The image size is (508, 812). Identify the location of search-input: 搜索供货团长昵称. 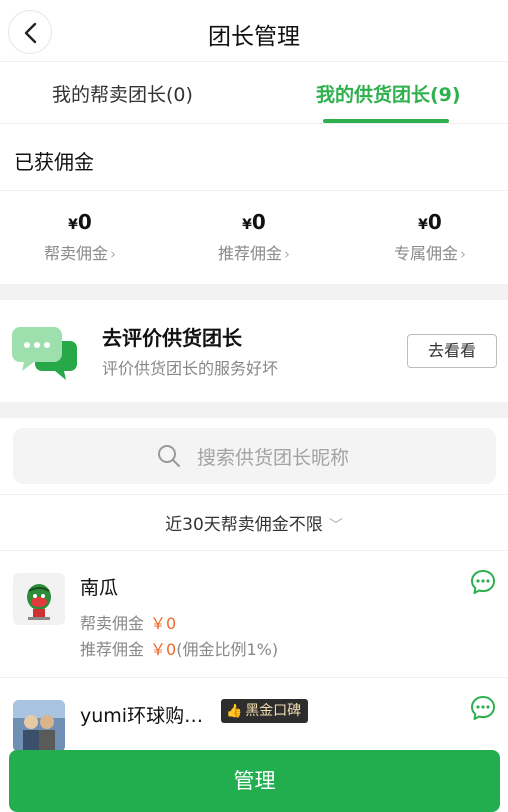
(254, 456).